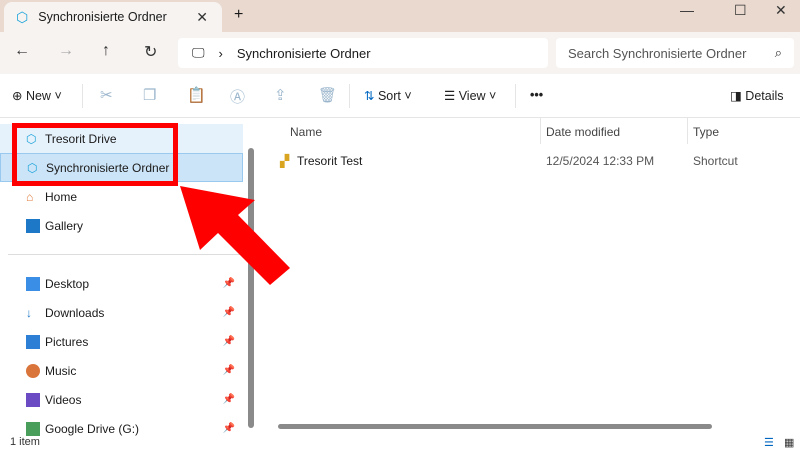 The height and width of the screenshot is (451, 800). Describe the element at coordinates (235, 235) in the screenshot. I see `annotation-arrow-icon` at that location.